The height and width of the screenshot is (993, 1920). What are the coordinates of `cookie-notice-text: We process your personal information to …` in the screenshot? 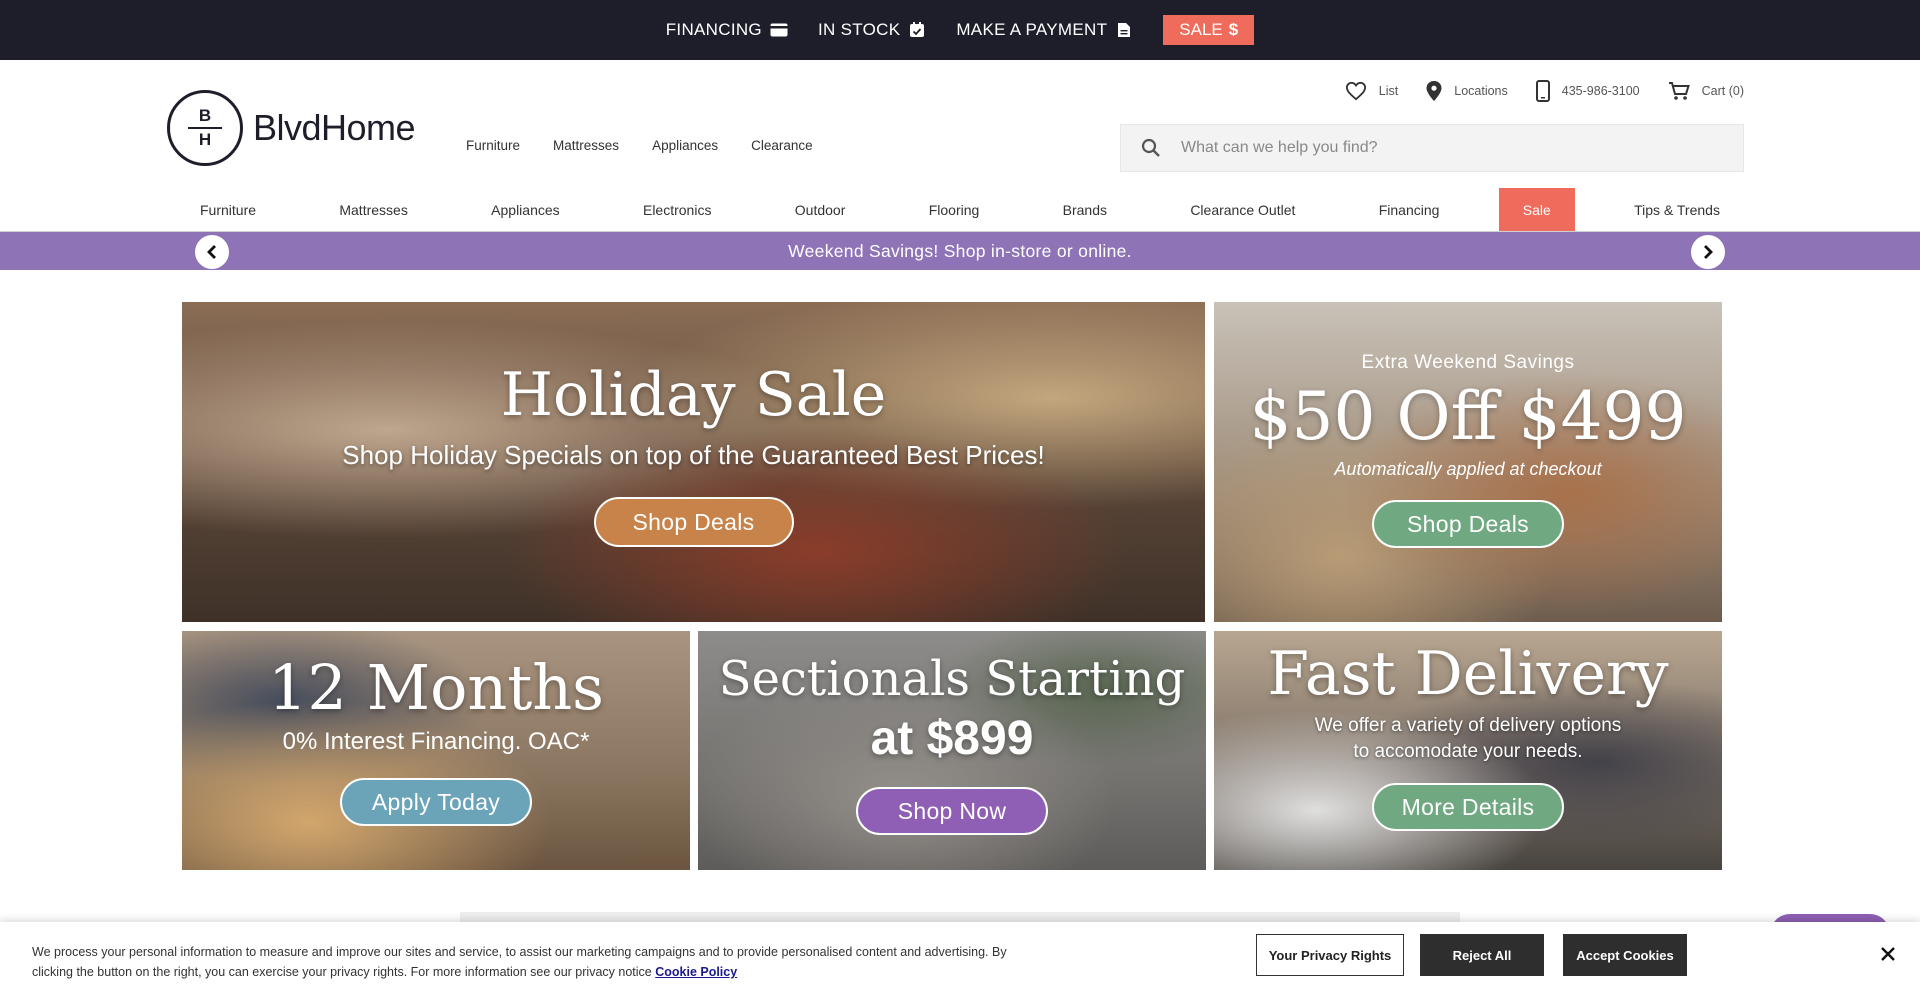 It's located at (552, 962).